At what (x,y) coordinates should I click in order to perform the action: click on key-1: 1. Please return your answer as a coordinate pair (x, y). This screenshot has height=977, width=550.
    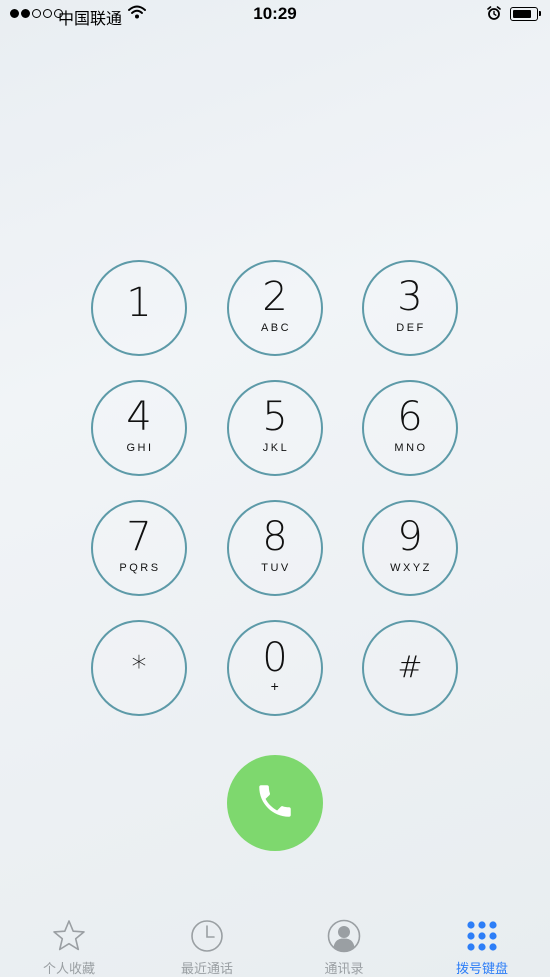
    Looking at the image, I should click on (139, 308).